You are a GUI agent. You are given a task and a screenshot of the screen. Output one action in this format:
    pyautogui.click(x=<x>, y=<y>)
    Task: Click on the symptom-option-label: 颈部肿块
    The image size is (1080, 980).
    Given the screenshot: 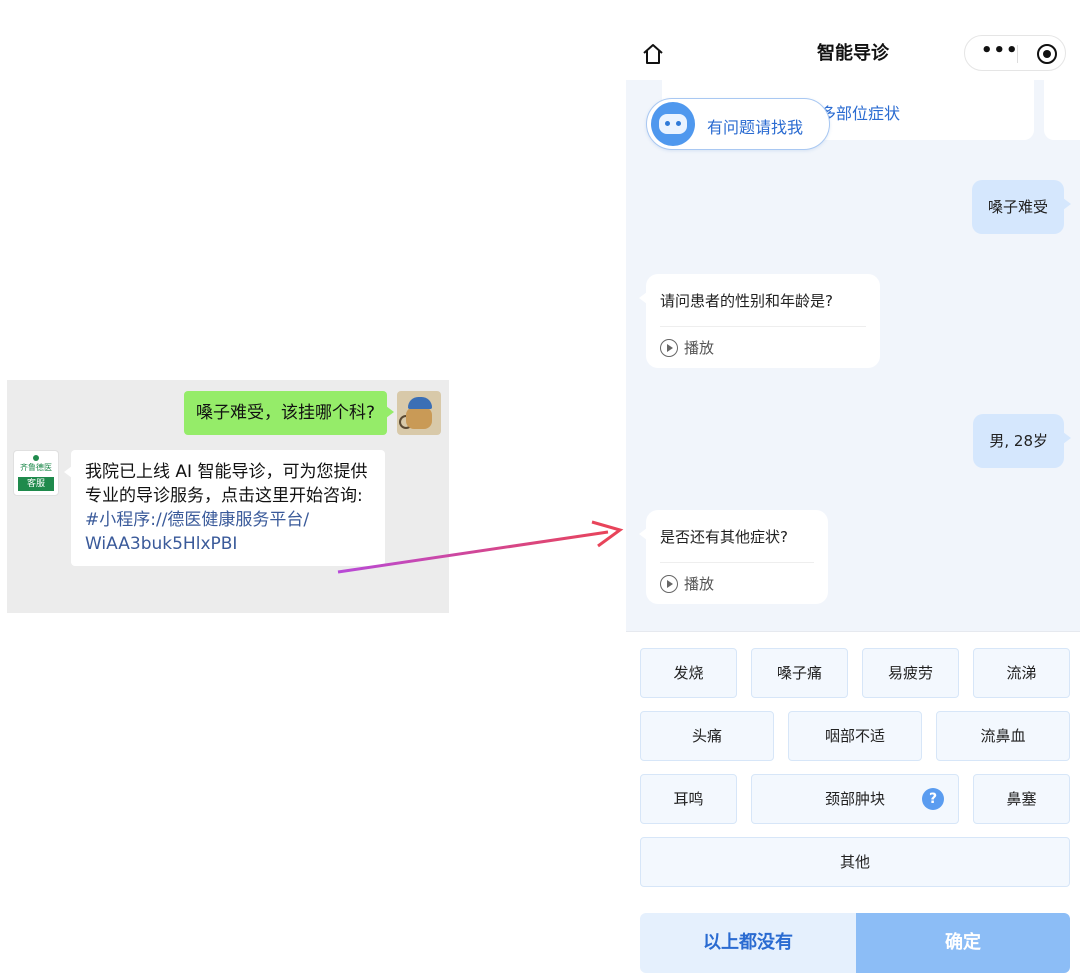 What is the action you would take?
    pyautogui.click(x=854, y=799)
    